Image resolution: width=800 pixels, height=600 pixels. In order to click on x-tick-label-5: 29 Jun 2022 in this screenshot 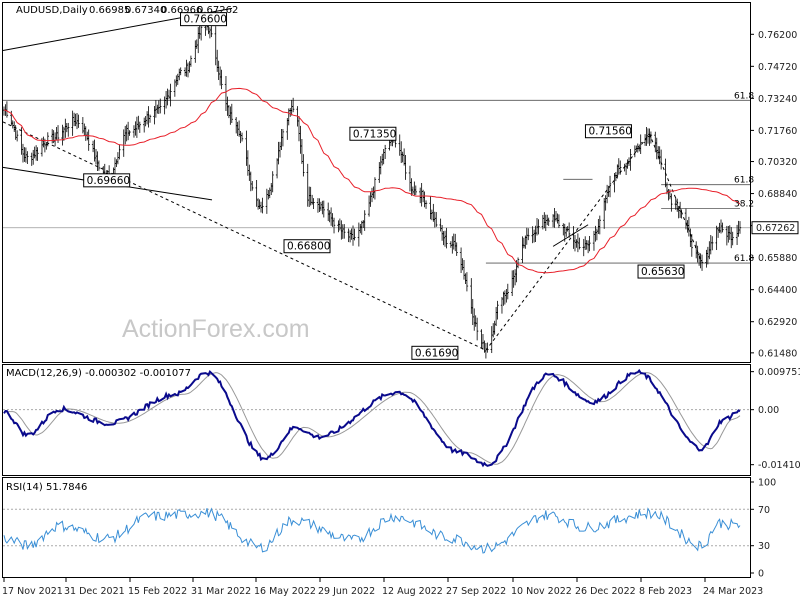, I will do `click(346, 591)`.